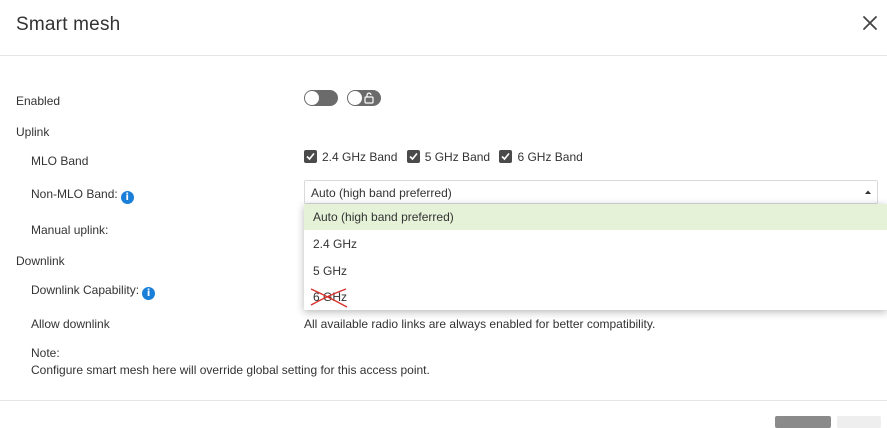  What do you see at coordinates (868, 192) in the screenshot?
I see `caret-up-icon` at bounding box center [868, 192].